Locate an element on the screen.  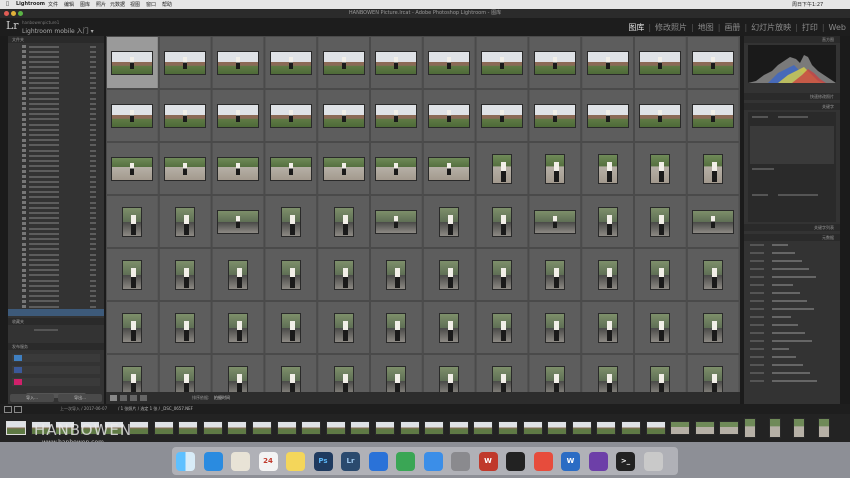
secondary-window-icon is located at coordinates (18, 409).